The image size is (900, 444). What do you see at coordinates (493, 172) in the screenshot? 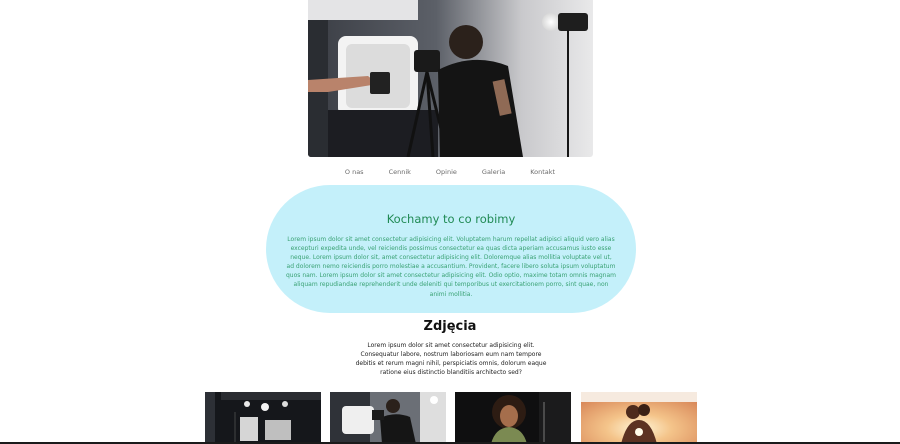
I see `nav-link-galeria: Galeria` at bounding box center [493, 172].